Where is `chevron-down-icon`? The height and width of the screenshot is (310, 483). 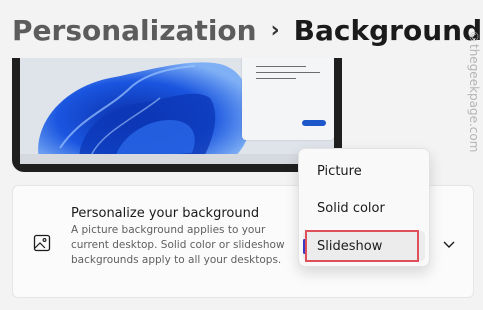
chevron-down-icon is located at coordinates (449, 244).